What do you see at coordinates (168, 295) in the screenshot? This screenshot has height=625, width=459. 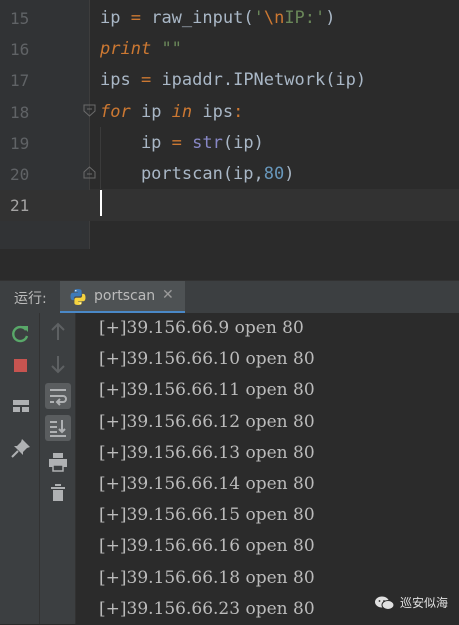 I see `close-icon: ✕` at bounding box center [168, 295].